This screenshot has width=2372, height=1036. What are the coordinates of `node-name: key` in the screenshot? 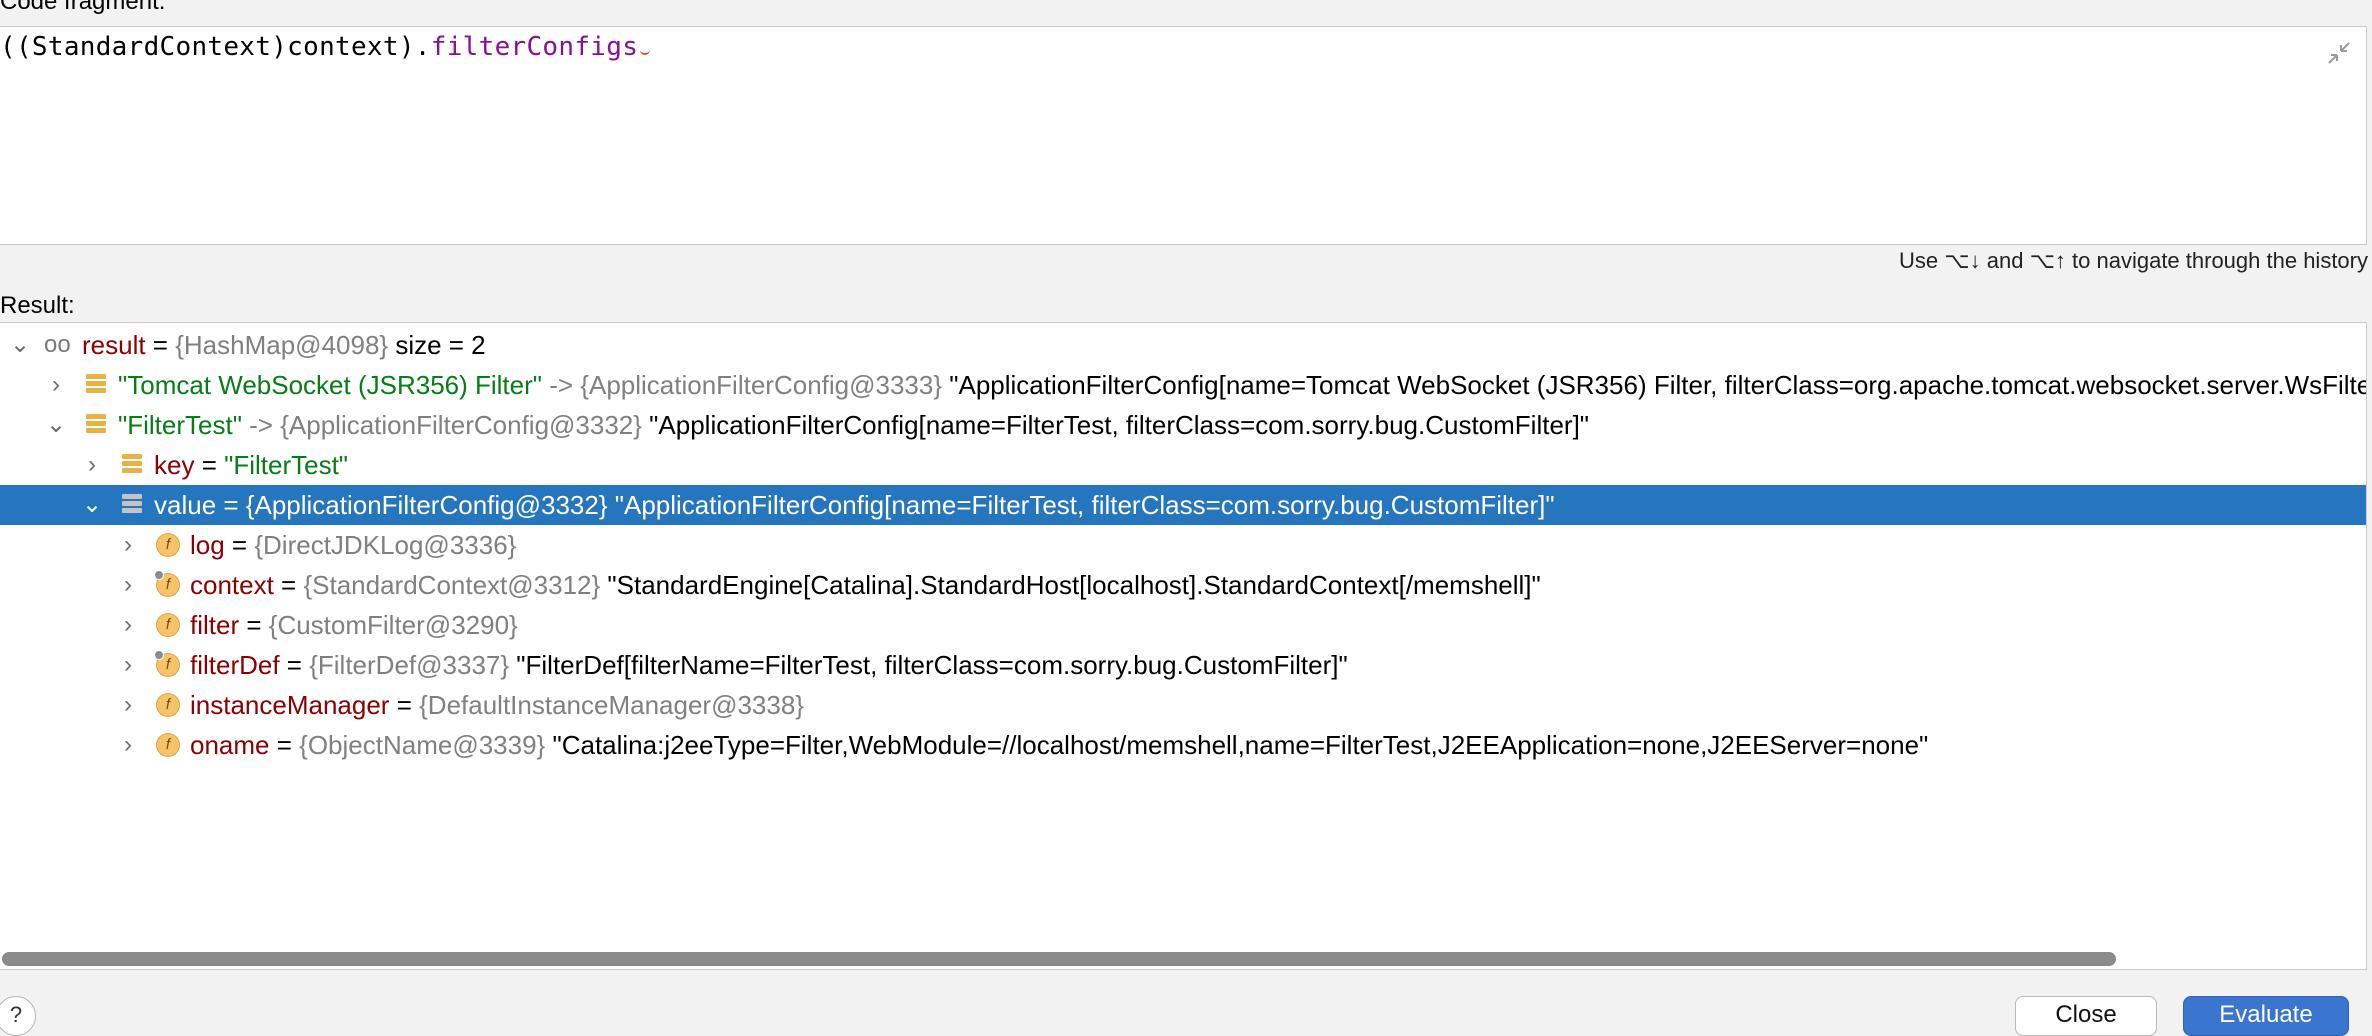 It's located at (174, 465).